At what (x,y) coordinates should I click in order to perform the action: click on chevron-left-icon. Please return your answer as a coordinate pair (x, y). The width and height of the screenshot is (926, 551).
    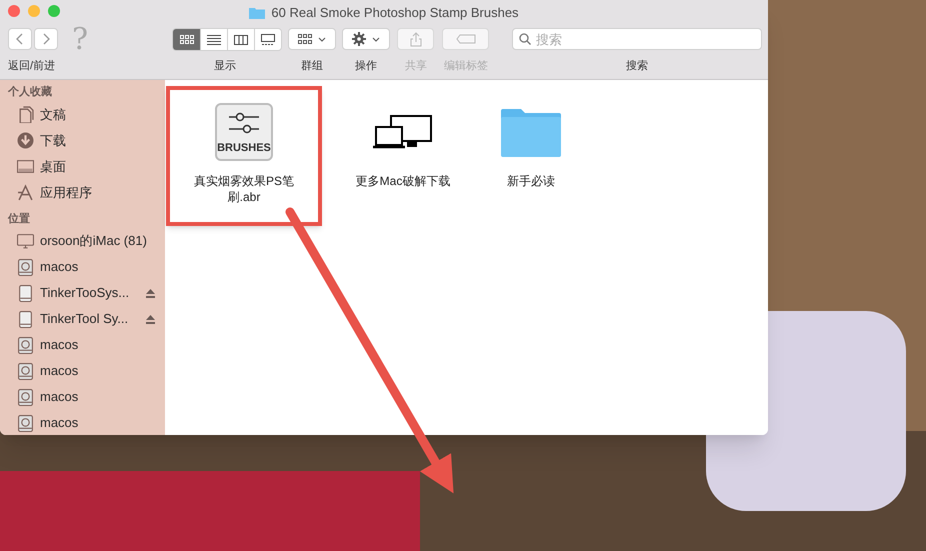
    Looking at the image, I should click on (20, 39).